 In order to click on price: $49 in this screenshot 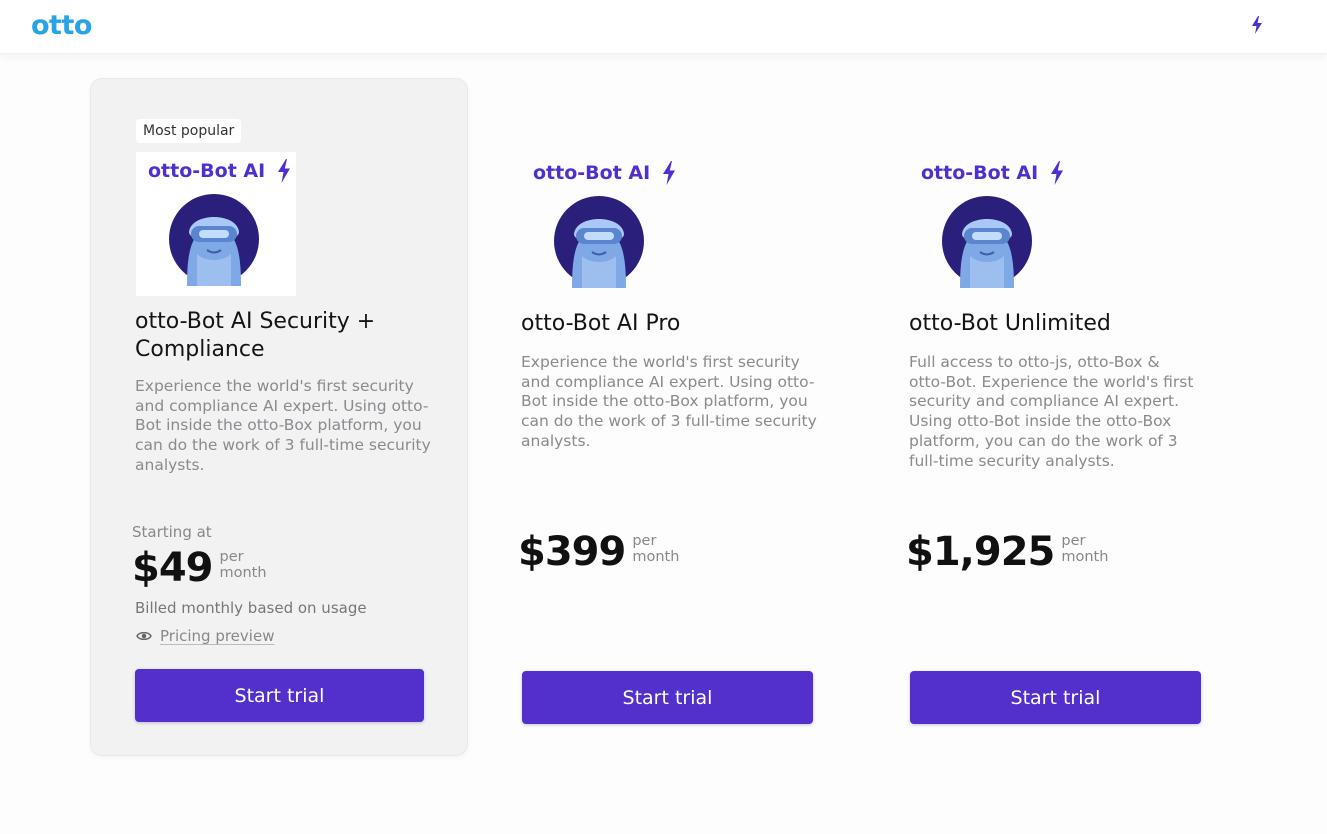, I will do `click(172, 568)`.